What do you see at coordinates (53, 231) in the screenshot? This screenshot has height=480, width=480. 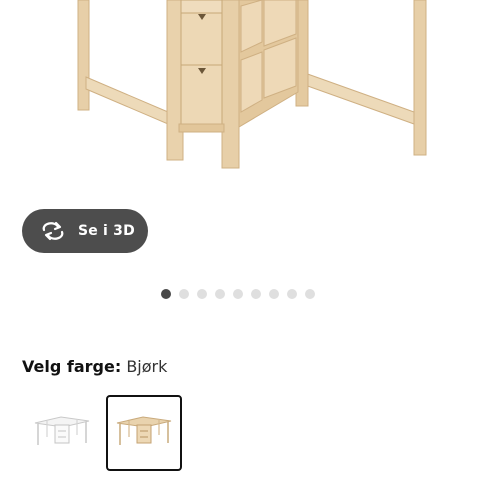 I see `rotate-arrows-icon` at bounding box center [53, 231].